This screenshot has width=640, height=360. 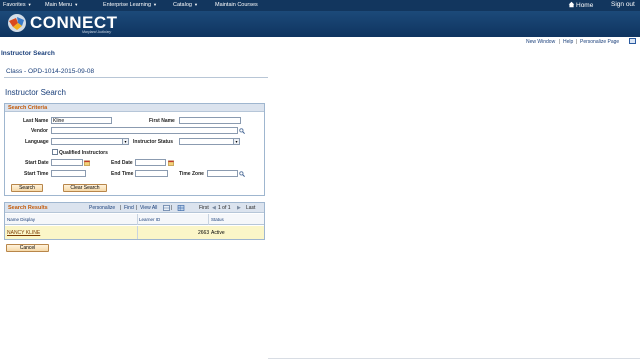 What do you see at coordinates (162, 121) in the screenshot?
I see `first-name-label: First Name` at bounding box center [162, 121].